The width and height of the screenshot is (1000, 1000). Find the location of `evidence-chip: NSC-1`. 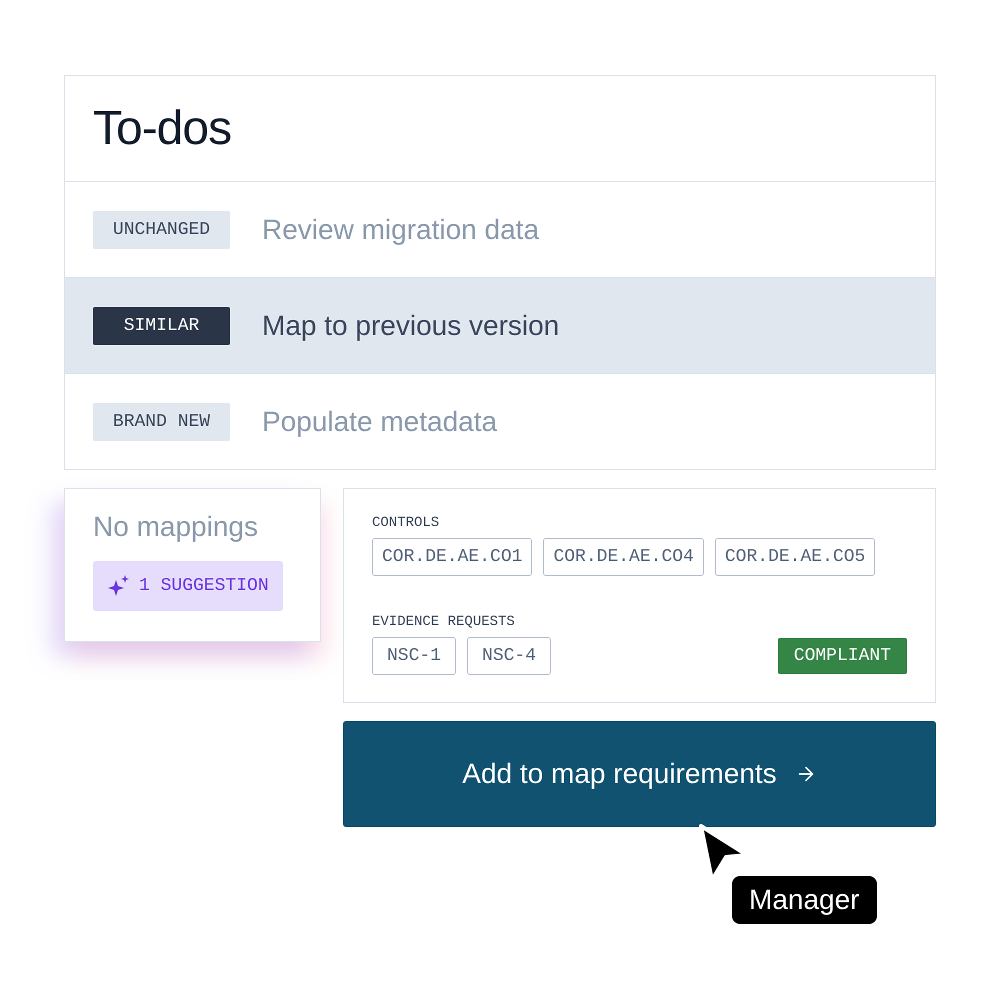

evidence-chip: NSC-1 is located at coordinates (414, 656).